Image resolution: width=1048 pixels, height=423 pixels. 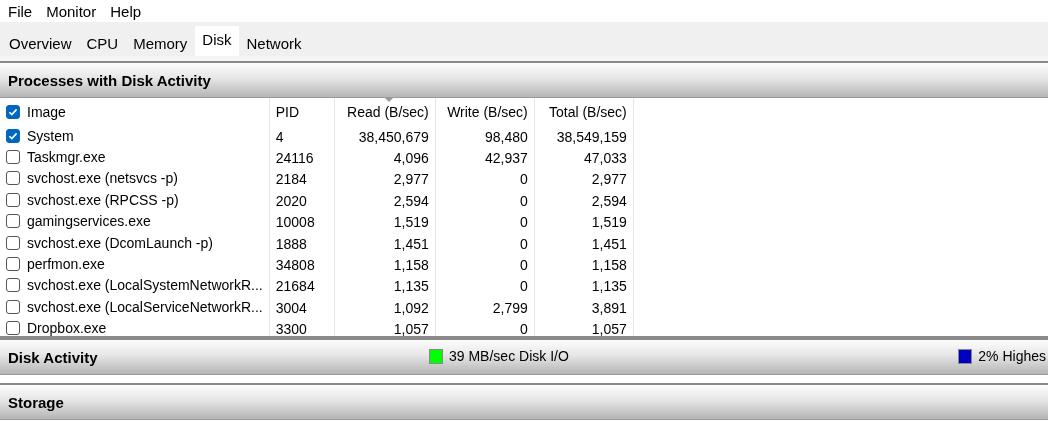 I want to click on tab: Disk, so click(x=217, y=41).